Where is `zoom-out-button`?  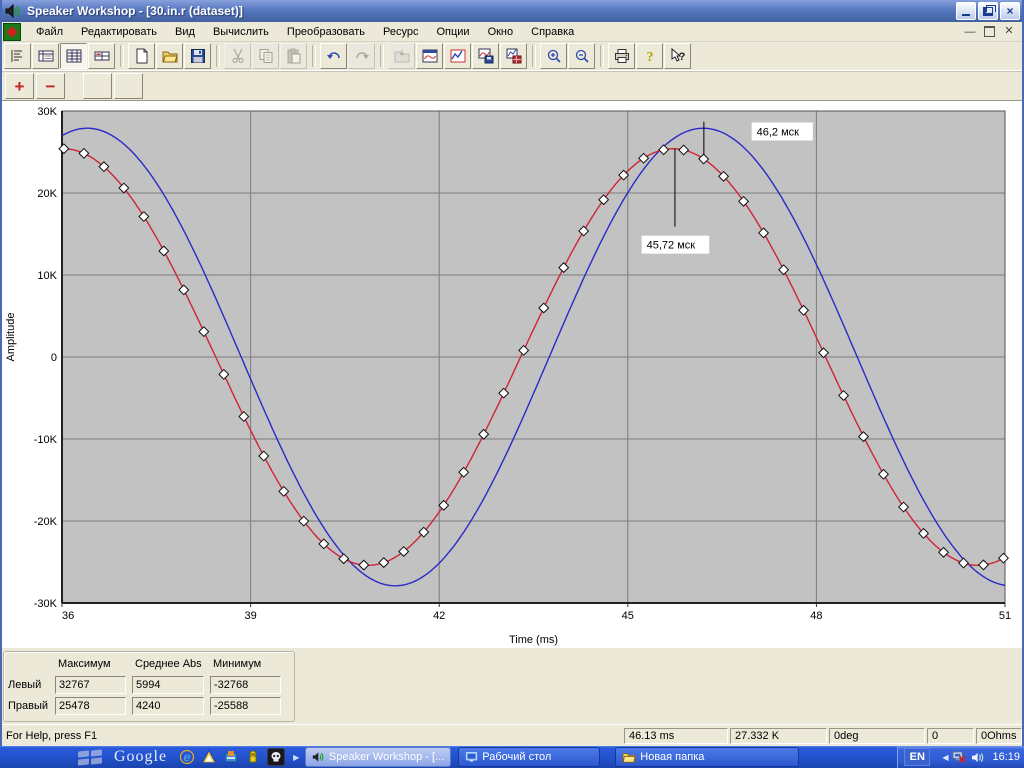 zoom-out-button is located at coordinates (581, 56).